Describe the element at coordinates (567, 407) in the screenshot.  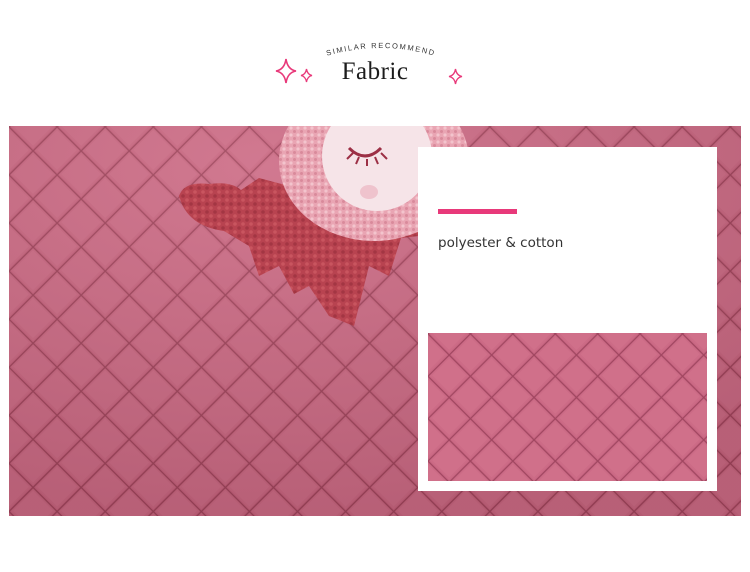
I see `fabric-swatch` at that location.